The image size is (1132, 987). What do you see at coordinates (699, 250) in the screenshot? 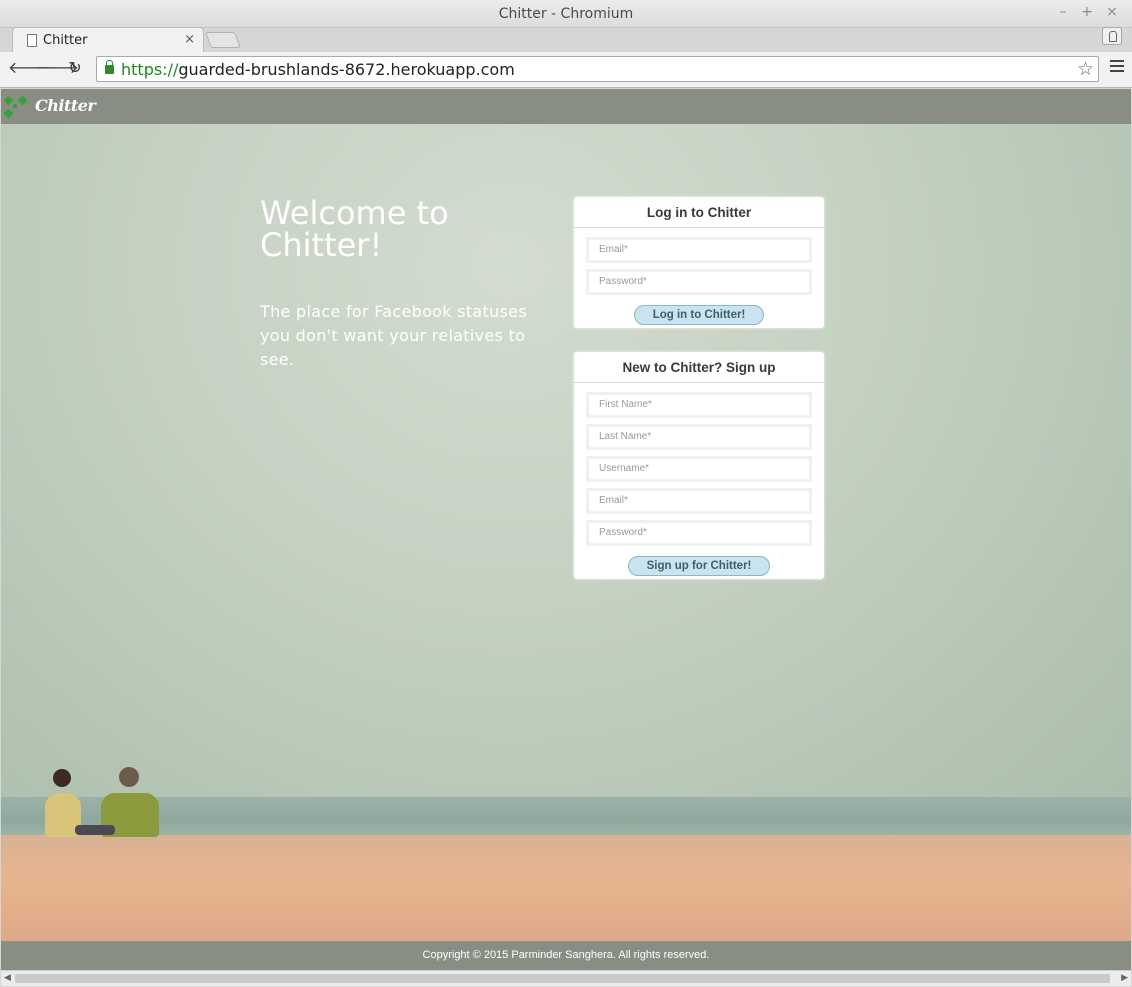
I see `login-email-field: Email*` at bounding box center [699, 250].